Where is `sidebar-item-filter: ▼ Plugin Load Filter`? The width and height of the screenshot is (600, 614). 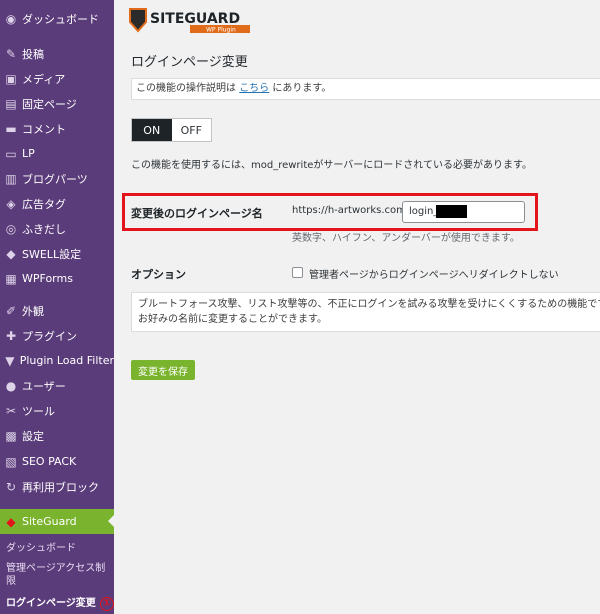 sidebar-item-filter: ▼ Plugin Load Filter is located at coordinates (57, 360).